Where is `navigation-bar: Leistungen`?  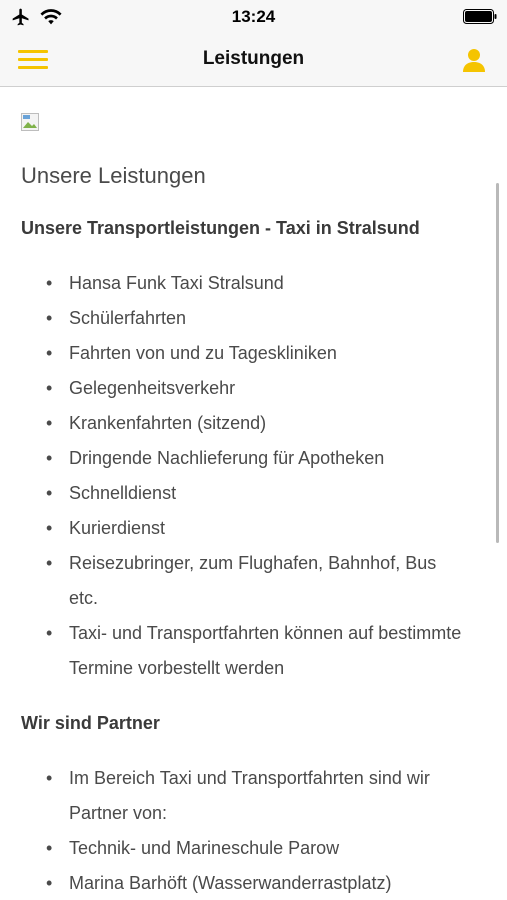 navigation-bar: Leistungen is located at coordinates (253, 60).